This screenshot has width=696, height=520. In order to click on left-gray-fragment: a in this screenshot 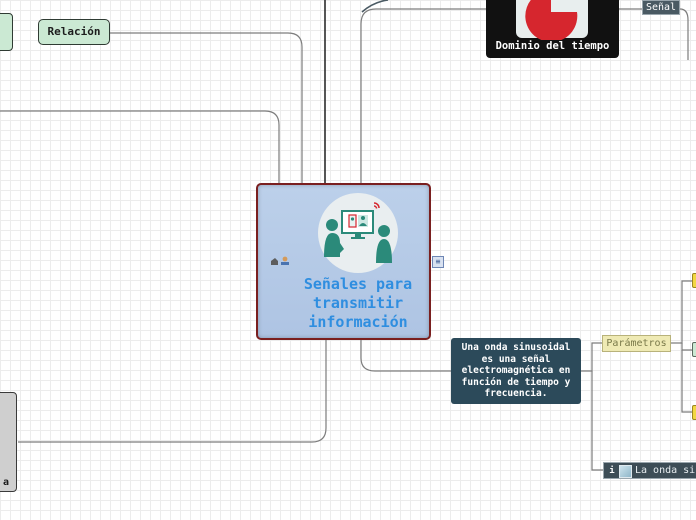, I will do `click(5, 482)`.